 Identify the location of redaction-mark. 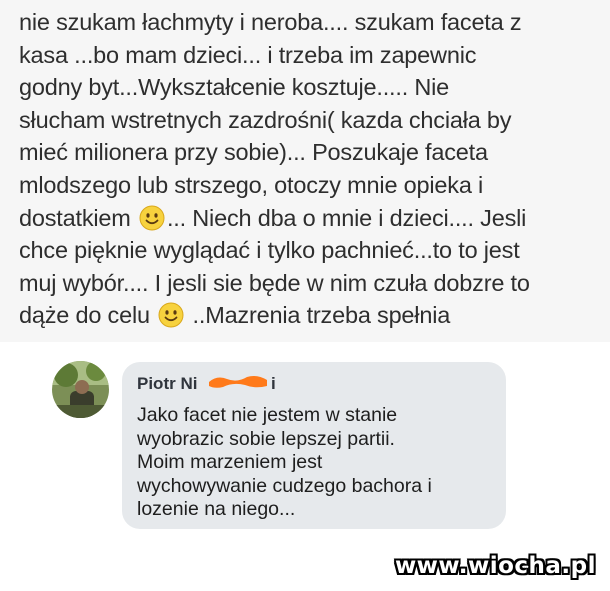
(238, 382).